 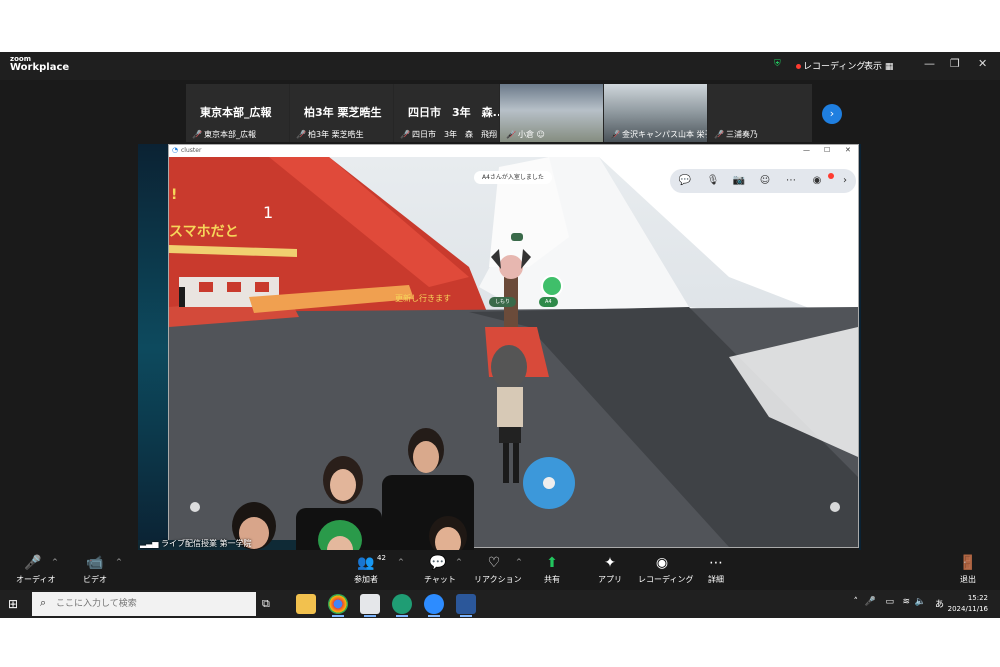 I want to click on taskbar-search: ⌕, so click(x=144, y=604).